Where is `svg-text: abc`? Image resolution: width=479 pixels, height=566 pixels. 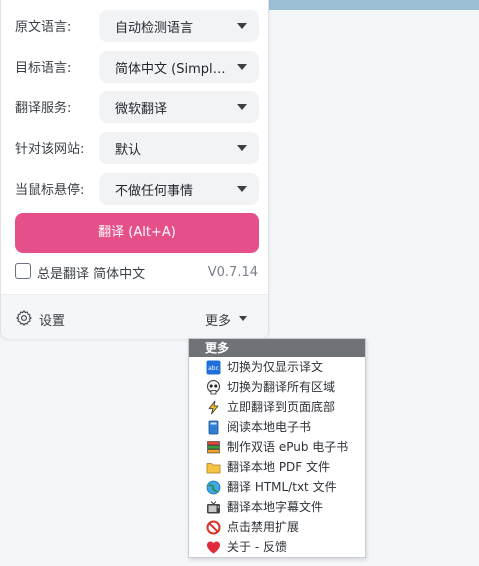 svg-text: abc is located at coordinates (213, 368).